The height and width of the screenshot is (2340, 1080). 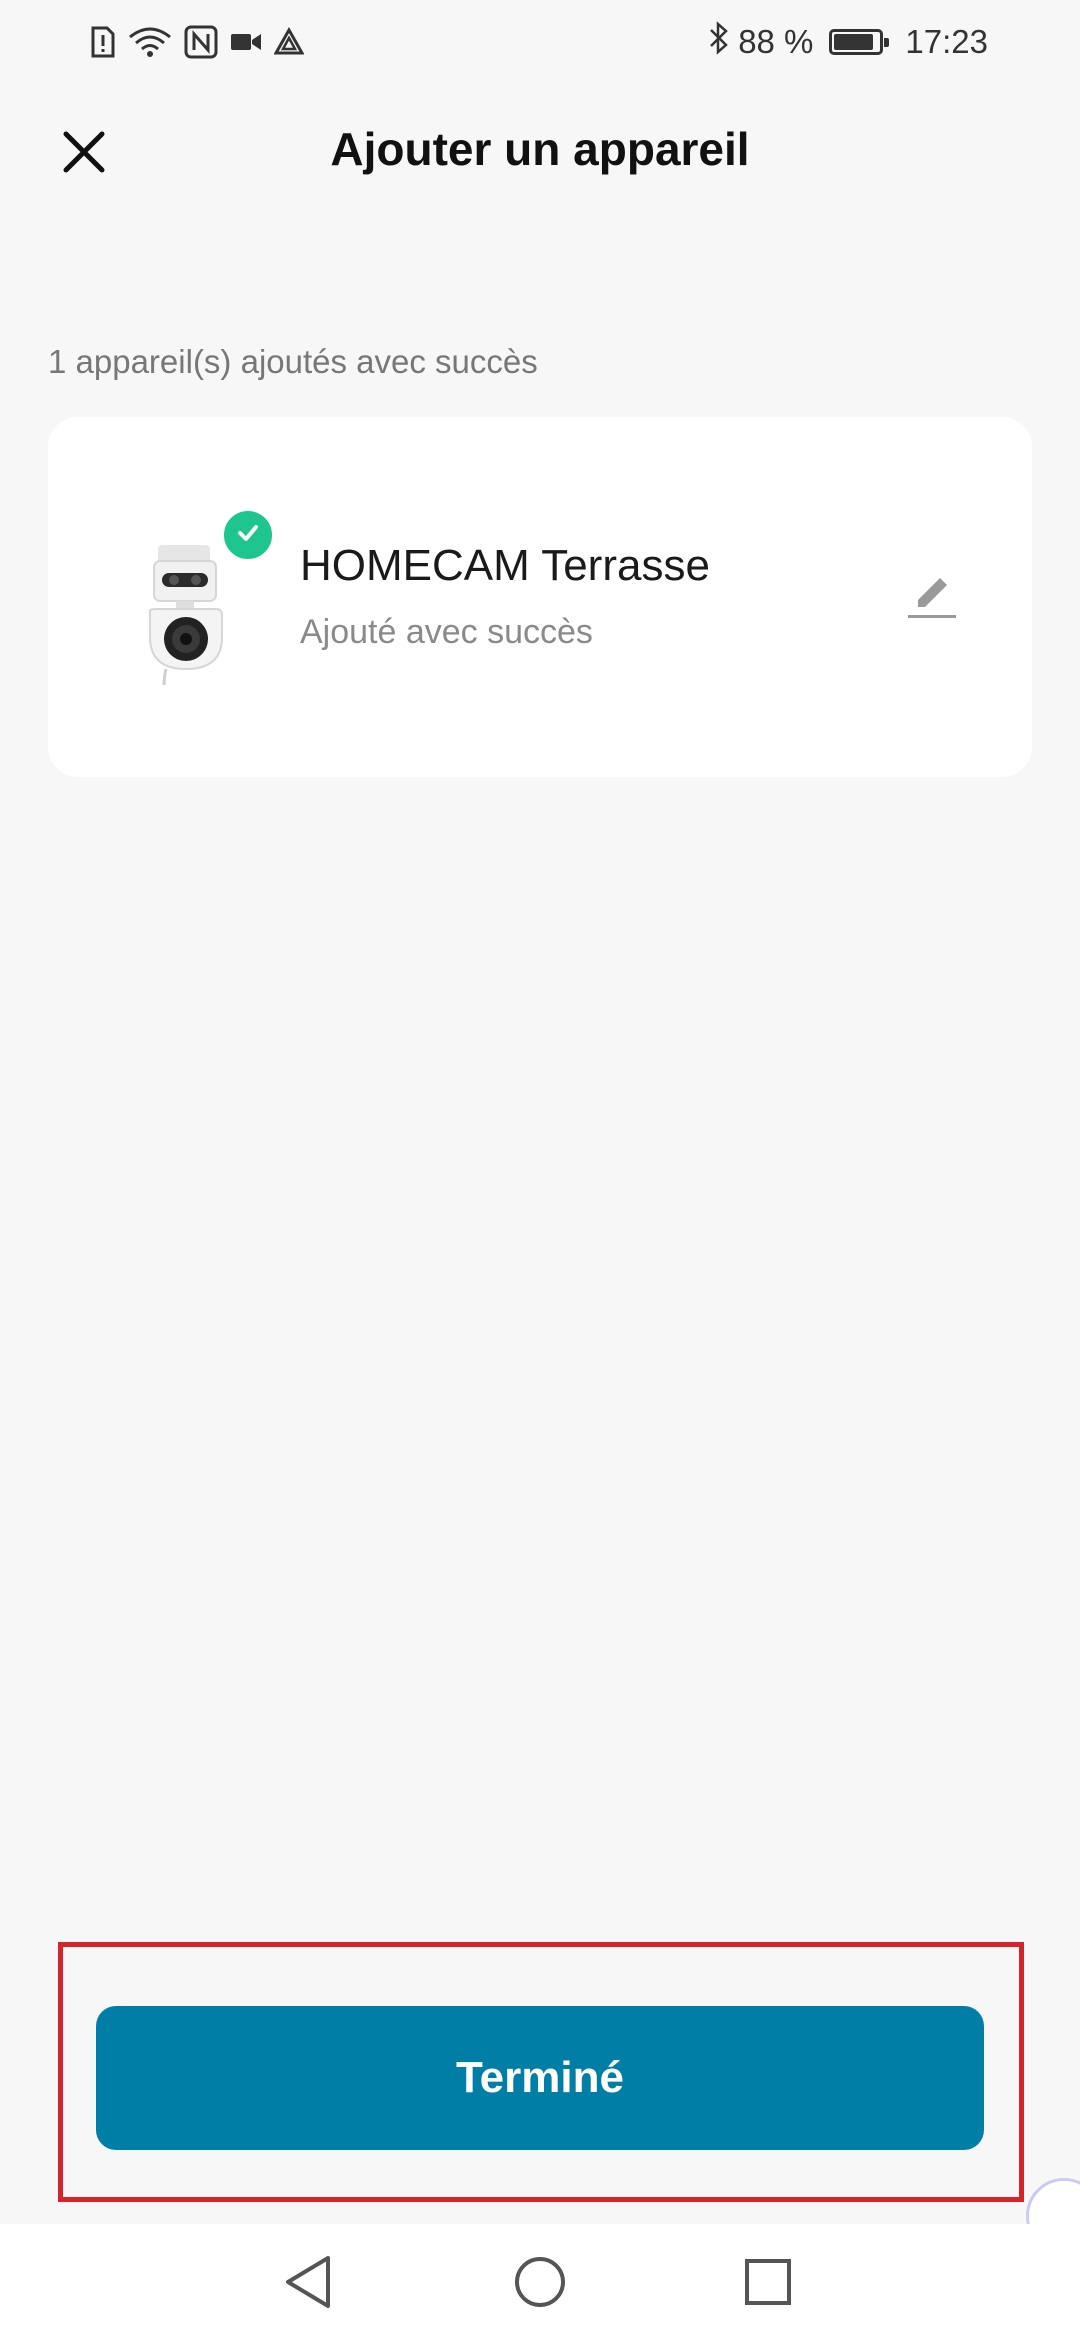 What do you see at coordinates (719, 42) in the screenshot?
I see `bluetooth-icon` at bounding box center [719, 42].